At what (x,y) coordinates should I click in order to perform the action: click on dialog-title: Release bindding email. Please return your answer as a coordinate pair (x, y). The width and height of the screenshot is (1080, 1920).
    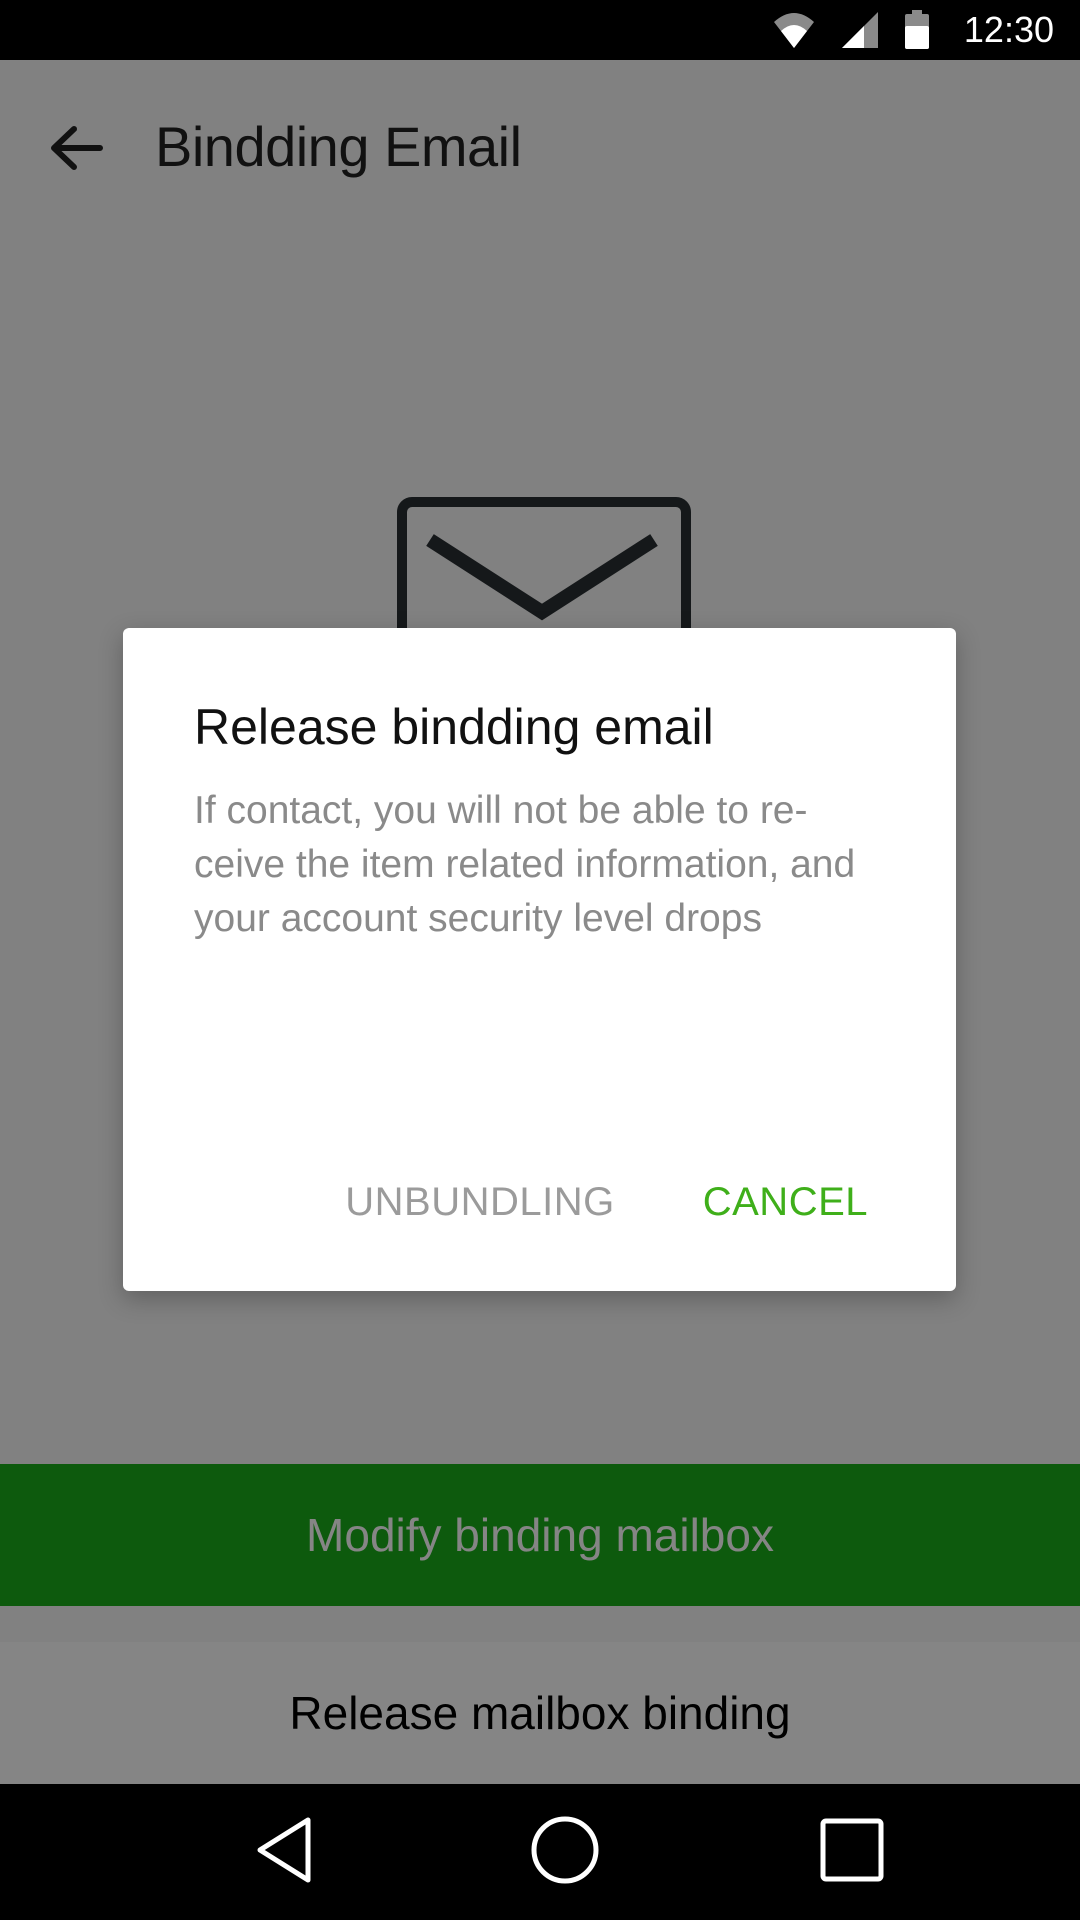
    Looking at the image, I should click on (454, 727).